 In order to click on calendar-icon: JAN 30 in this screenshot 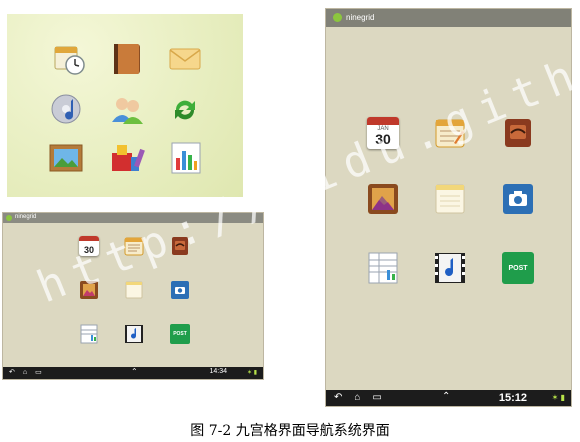, I will do `click(383, 133)`.